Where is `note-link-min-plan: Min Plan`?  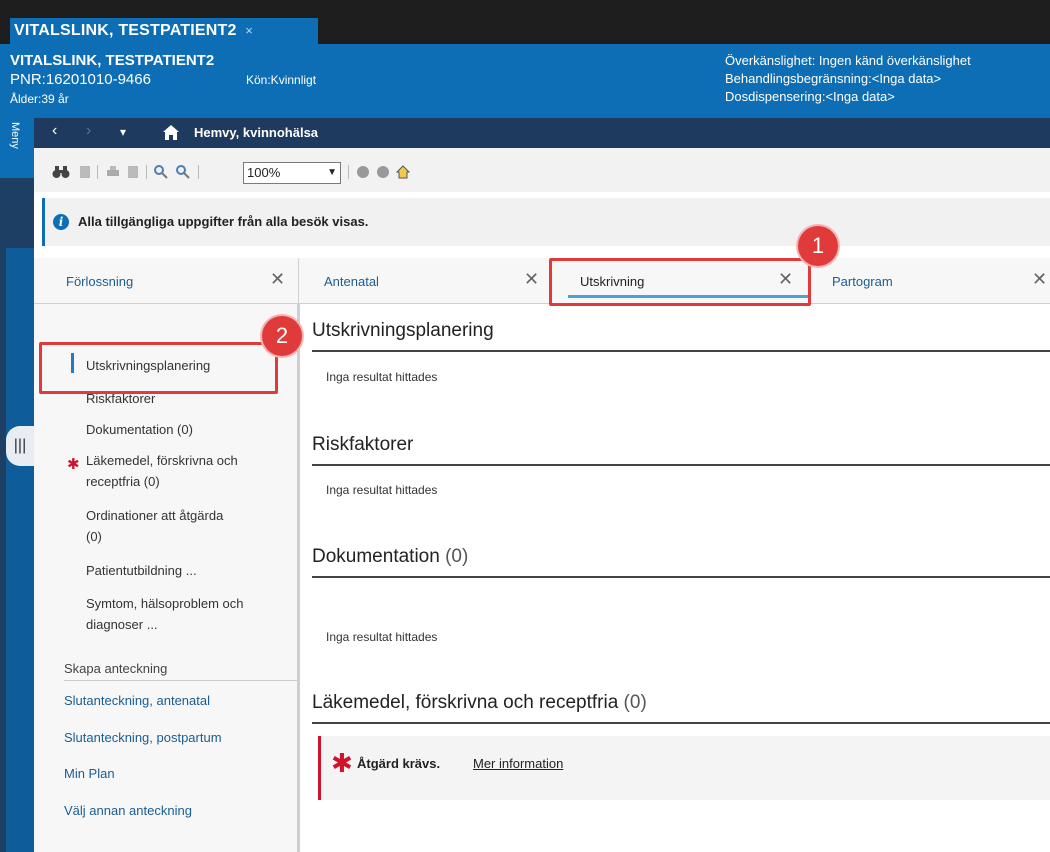
note-link-min-plan: Min Plan is located at coordinates (89, 773).